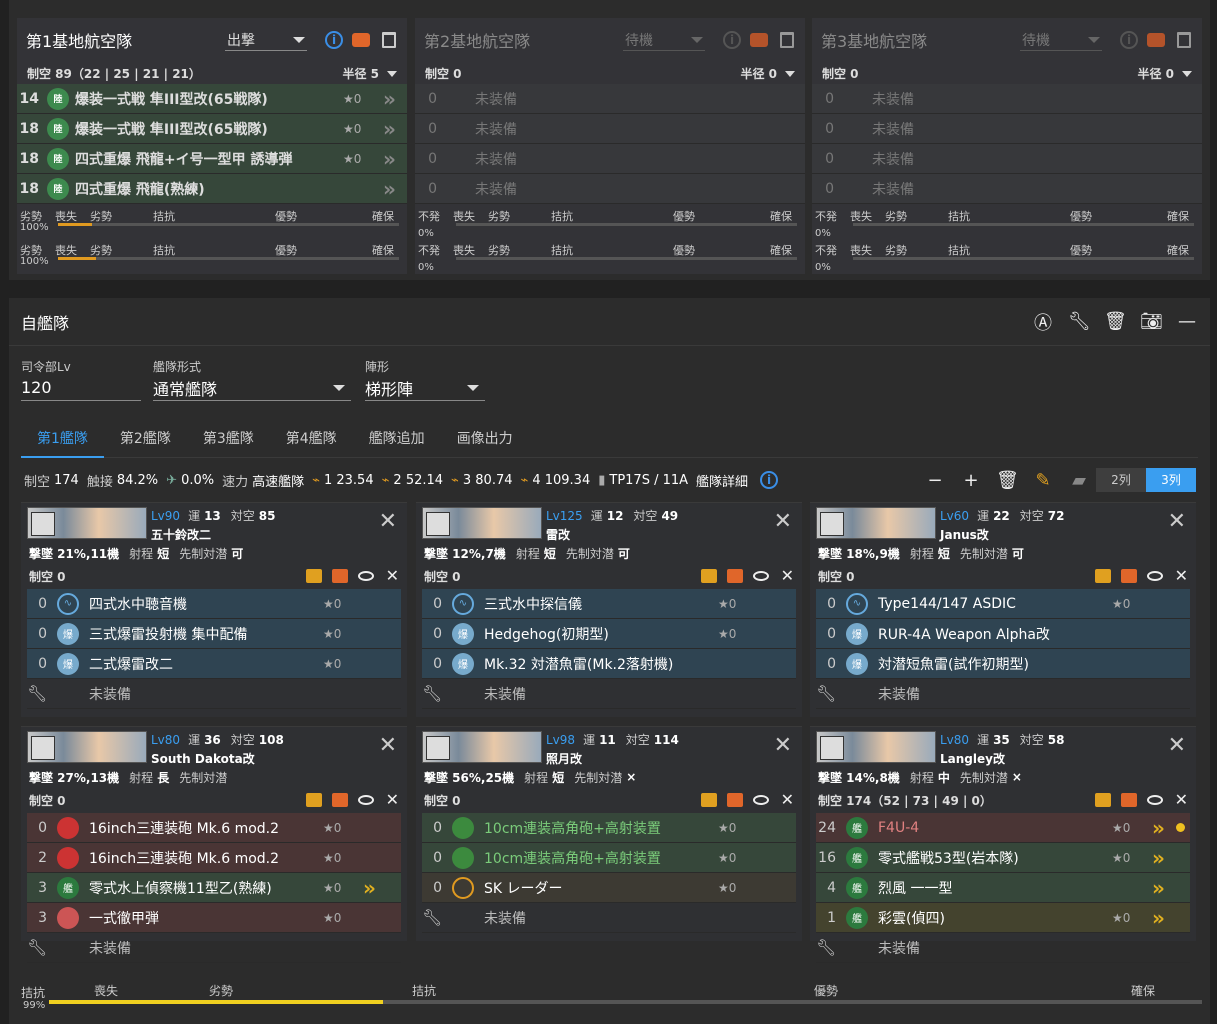  What do you see at coordinates (722, 480) in the screenshot?
I see `fleet-detail-link: 艦隊詳細` at bounding box center [722, 480].